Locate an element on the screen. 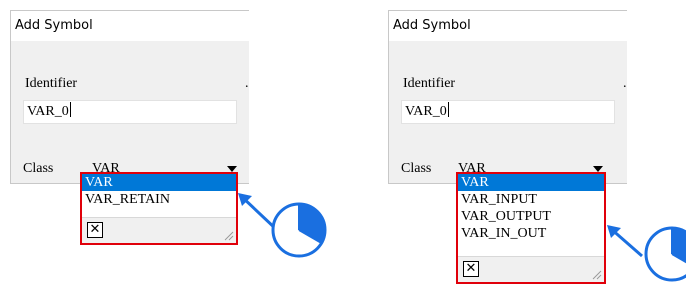 This screenshot has height=288, width=686. class-dropdown-list: VAR VAR_INPUT VAR_OUTPUT VAR_IN_OUT ✕ is located at coordinates (531, 228).